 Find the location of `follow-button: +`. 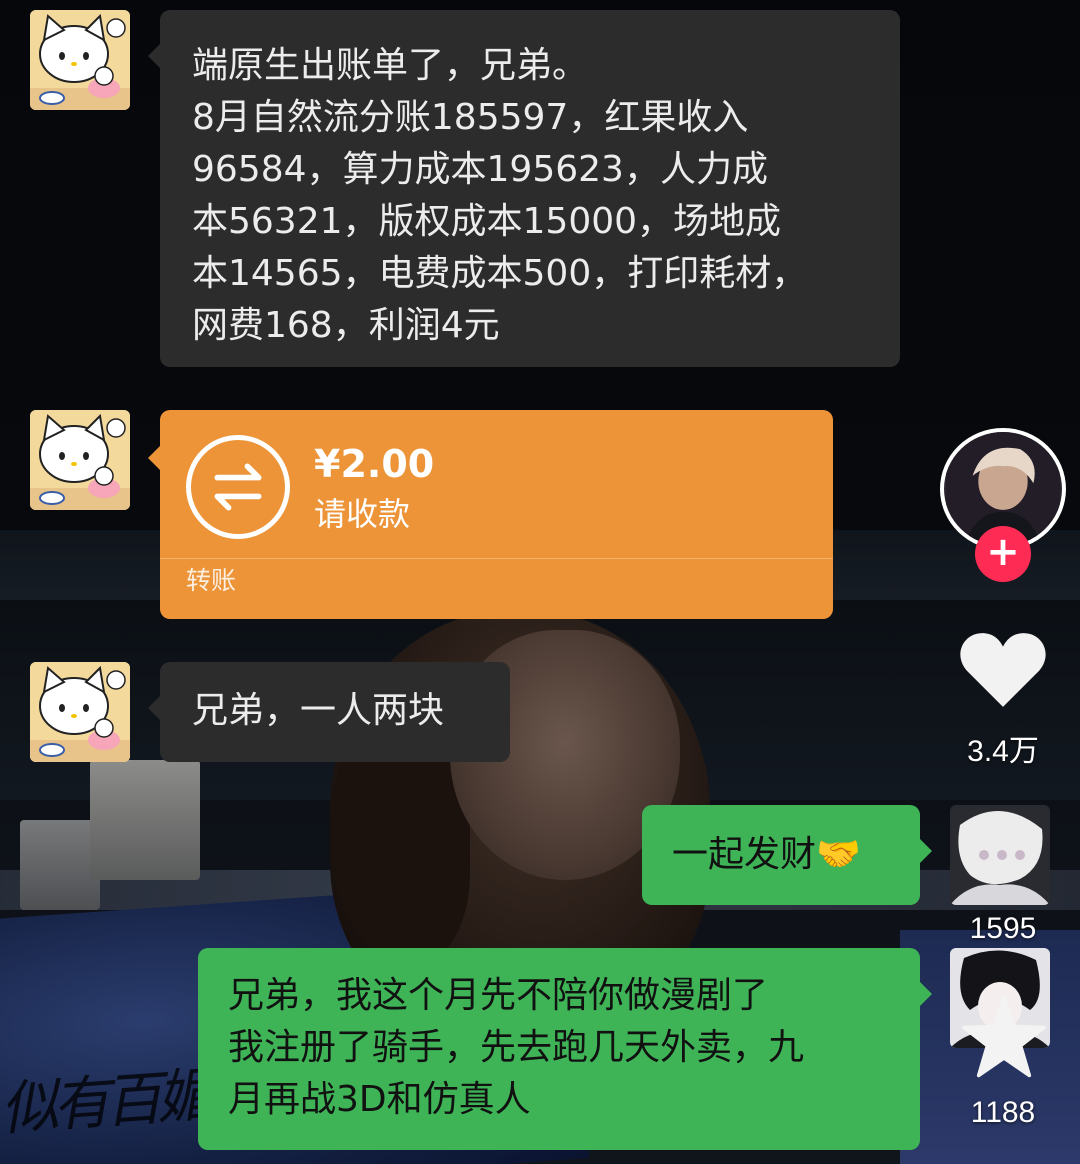

follow-button: + is located at coordinates (1003, 554).